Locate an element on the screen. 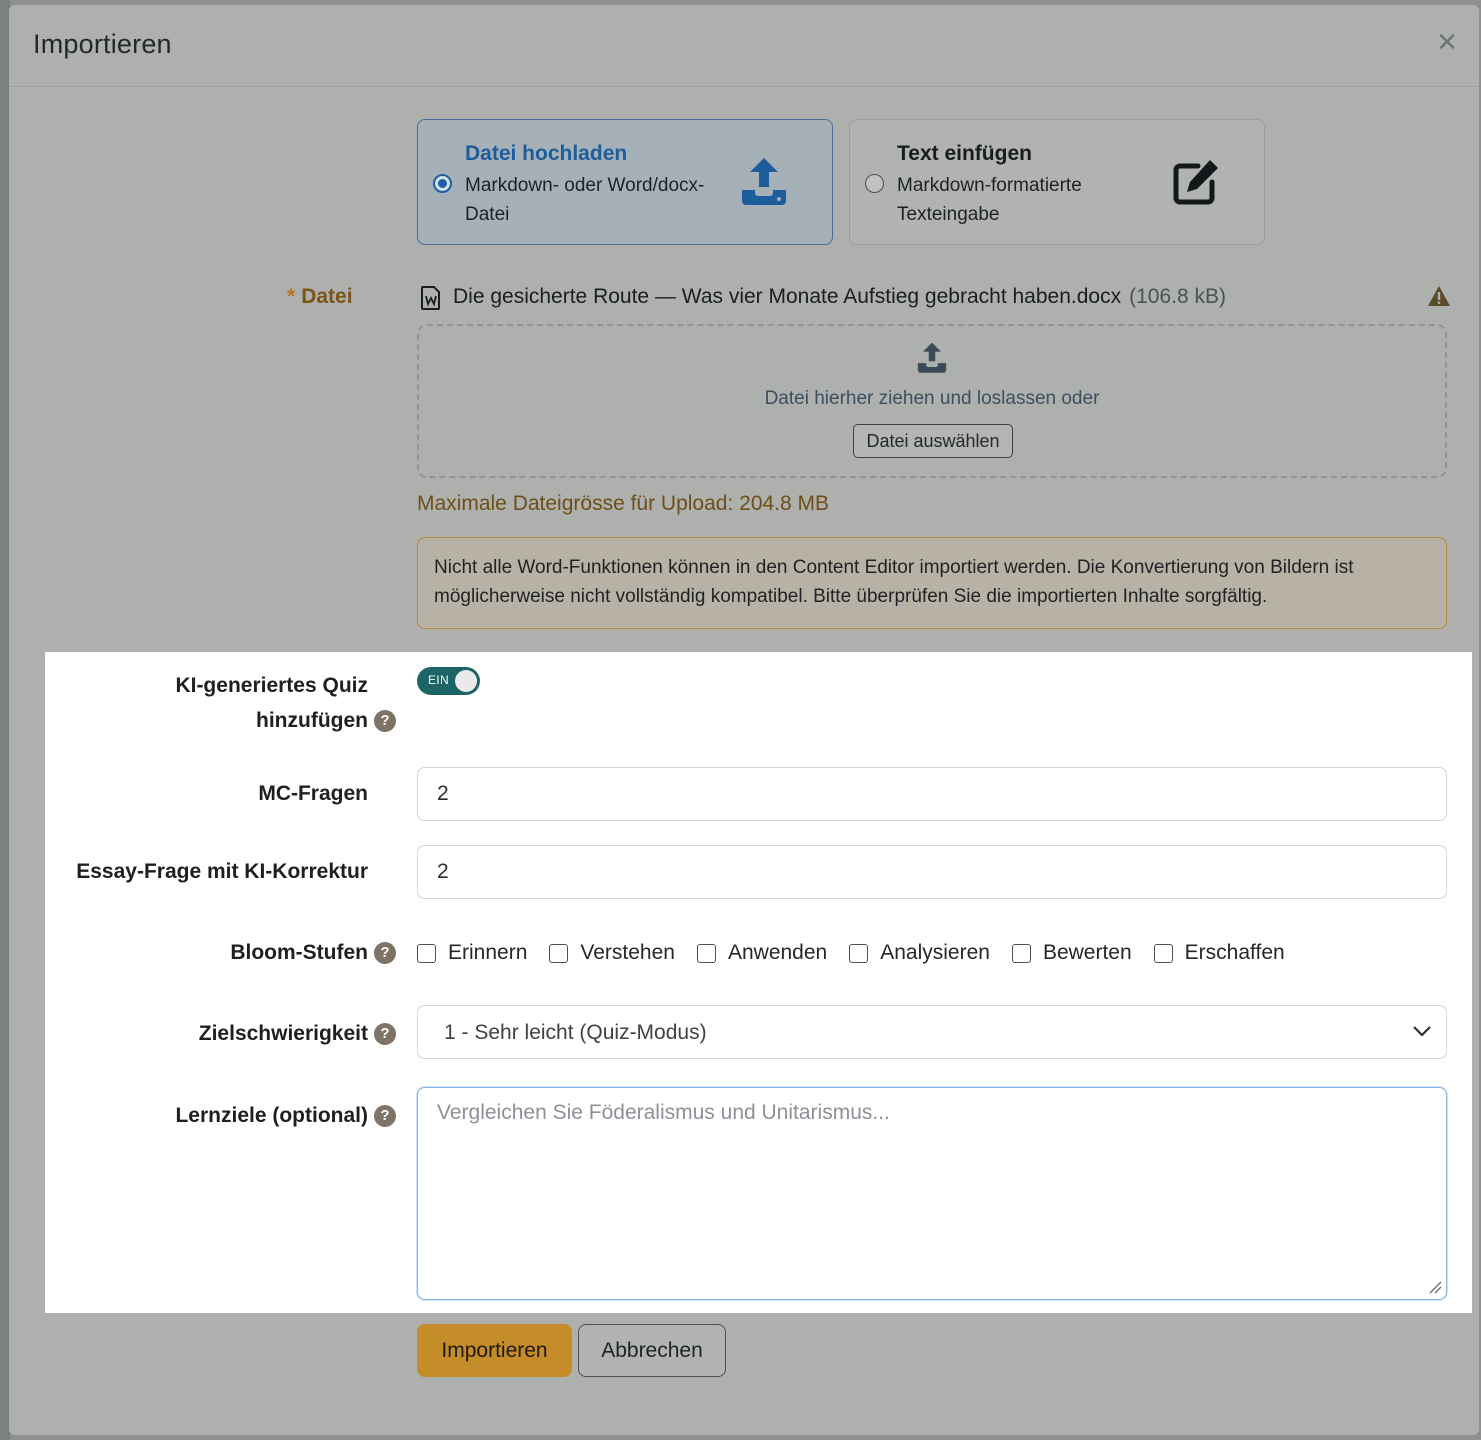 The image size is (1481, 1440). essay-questions-input is located at coordinates (932, 872).